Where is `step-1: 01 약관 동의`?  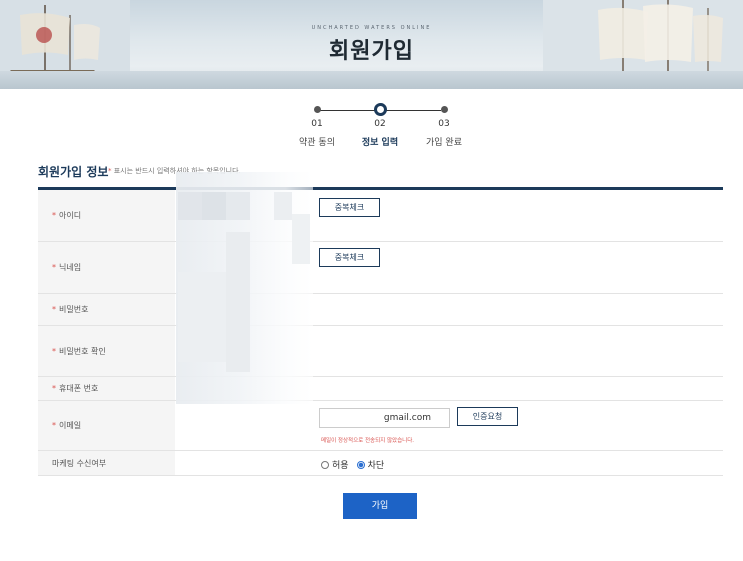 step-1: 01 약관 동의 is located at coordinates (317, 126).